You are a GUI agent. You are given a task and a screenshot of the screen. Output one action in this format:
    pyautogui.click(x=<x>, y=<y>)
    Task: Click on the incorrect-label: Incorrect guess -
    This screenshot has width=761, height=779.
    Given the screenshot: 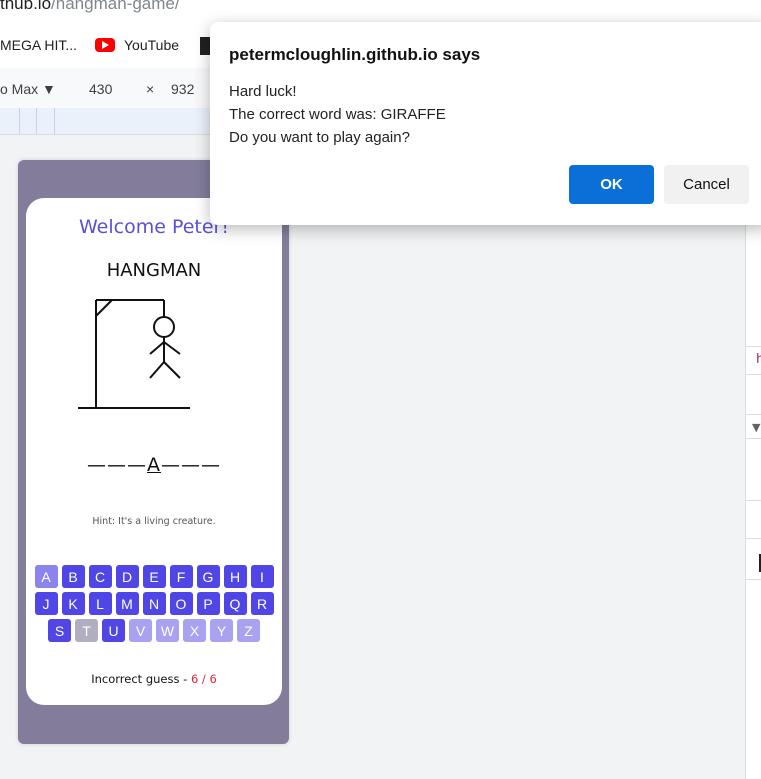 What is the action you would take?
    pyautogui.click(x=141, y=679)
    